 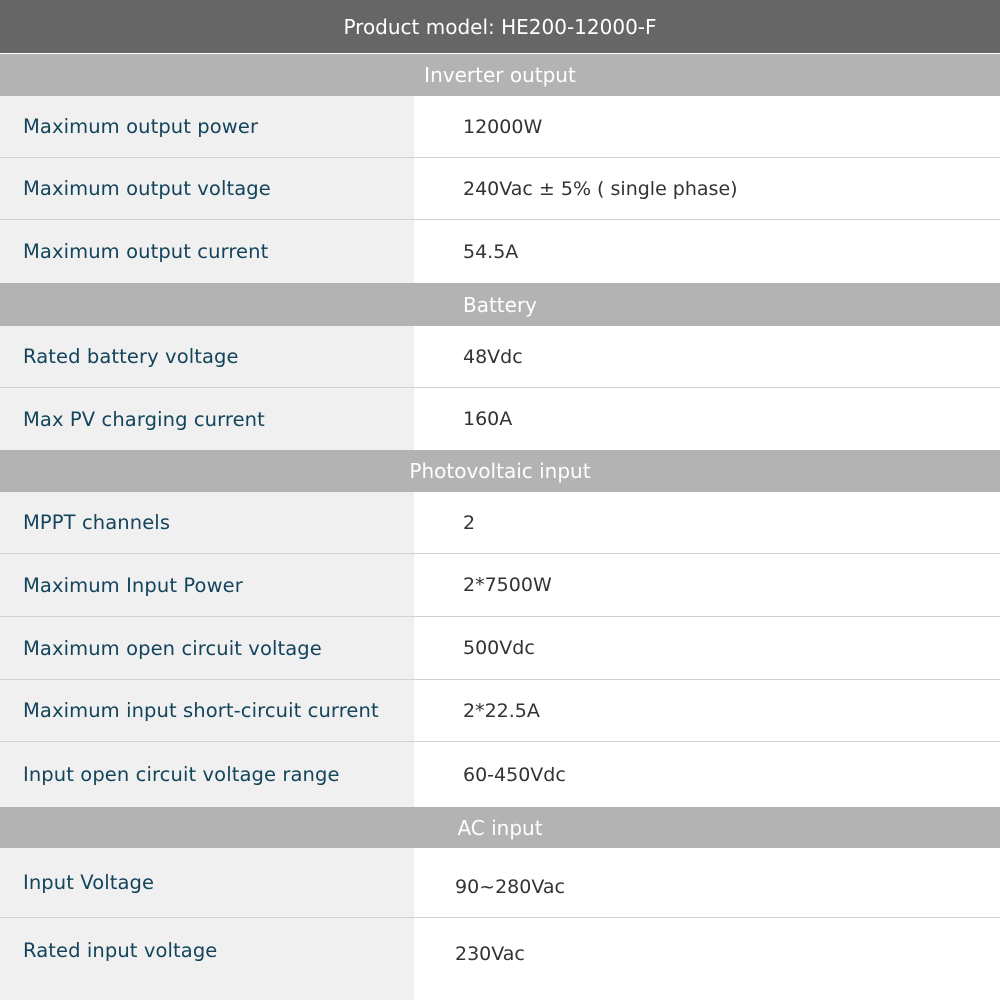 What do you see at coordinates (207, 585) in the screenshot?
I see `spec-label: Maximum Input Power` at bounding box center [207, 585].